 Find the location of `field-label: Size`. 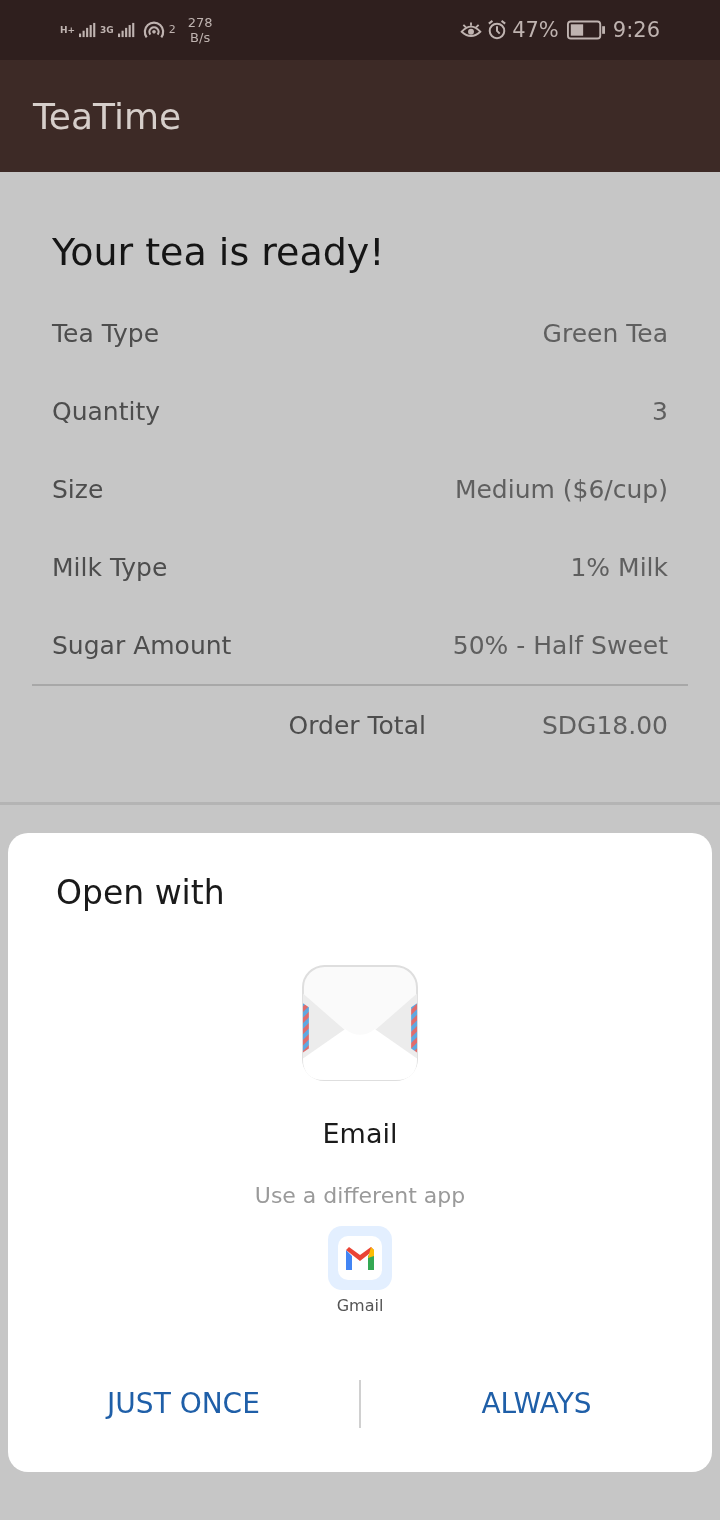

field-label: Size is located at coordinates (78, 489).